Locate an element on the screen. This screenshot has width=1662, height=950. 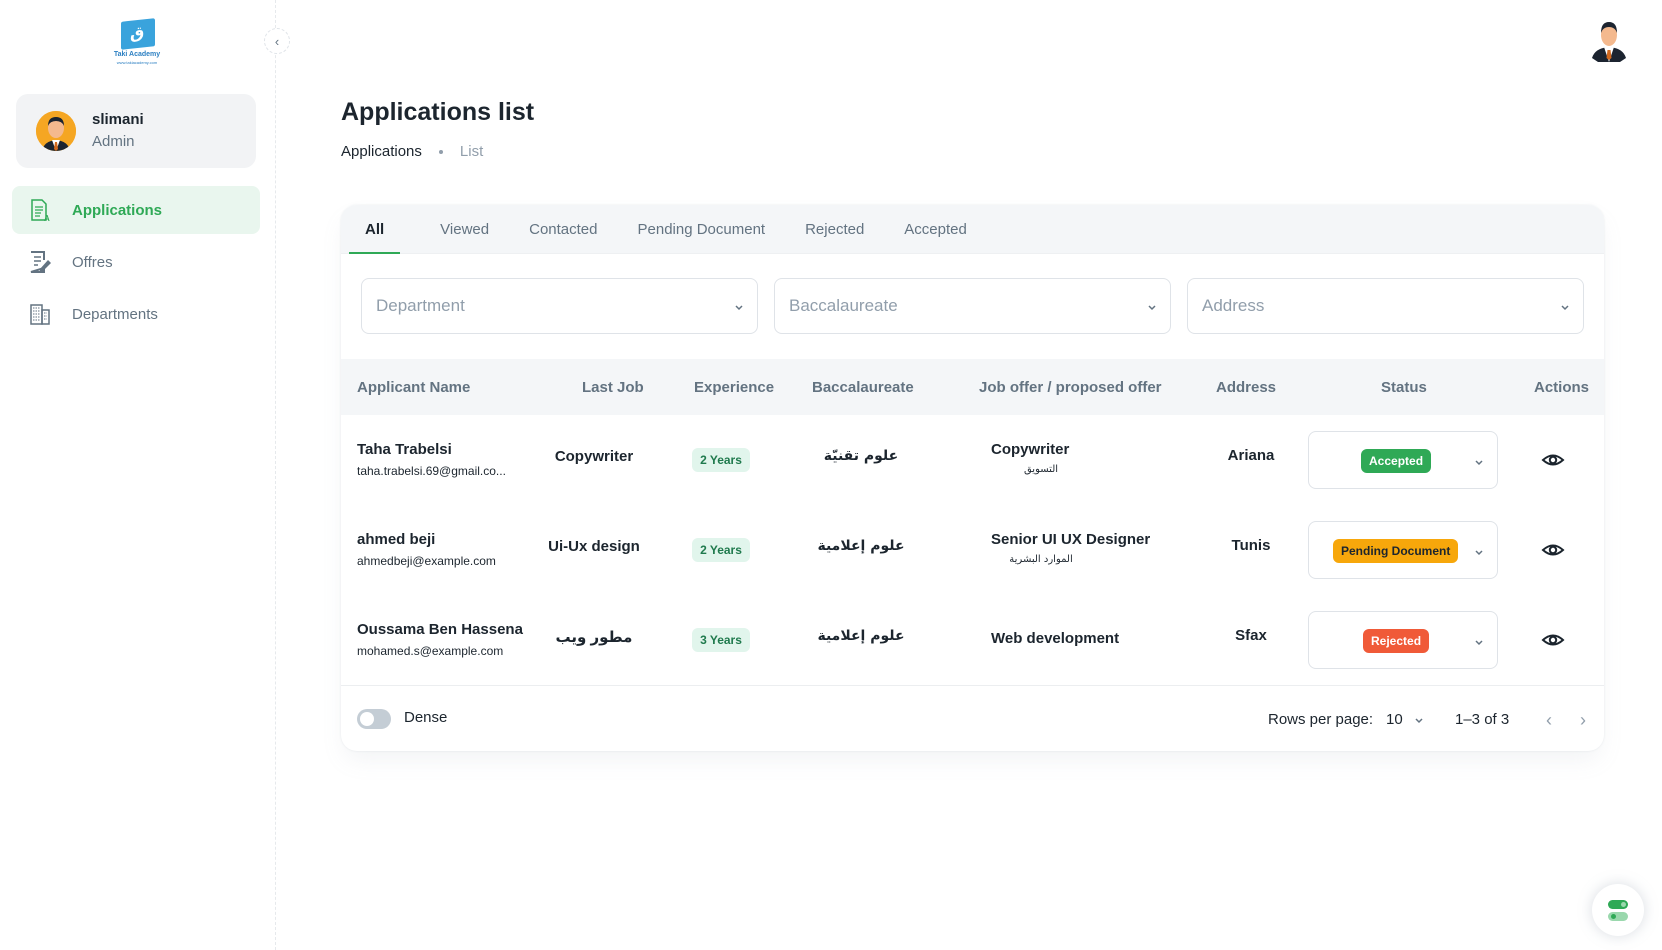
status-select: Accepted is located at coordinates (1403, 460).